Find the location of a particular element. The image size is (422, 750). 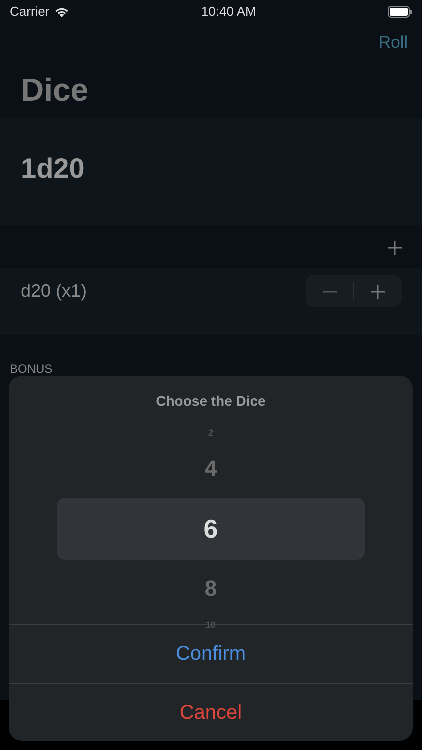

carrier-text: Carrier is located at coordinates (30, 12).